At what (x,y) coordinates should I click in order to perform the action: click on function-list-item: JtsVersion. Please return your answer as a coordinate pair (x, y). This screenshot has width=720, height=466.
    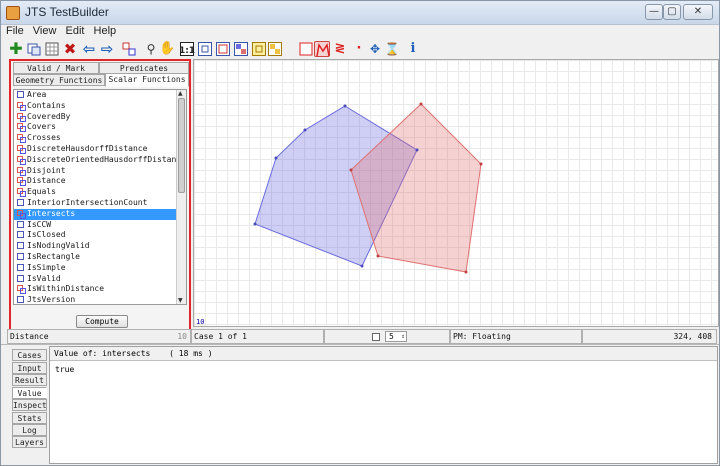
    Looking at the image, I should click on (100, 299).